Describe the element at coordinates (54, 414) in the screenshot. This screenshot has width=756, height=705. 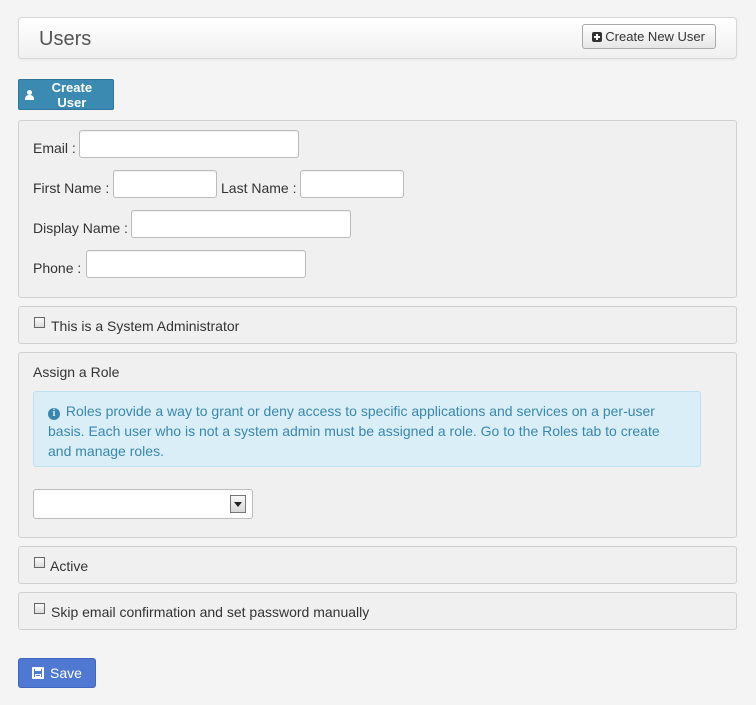
I see `info-icon: i` at that location.